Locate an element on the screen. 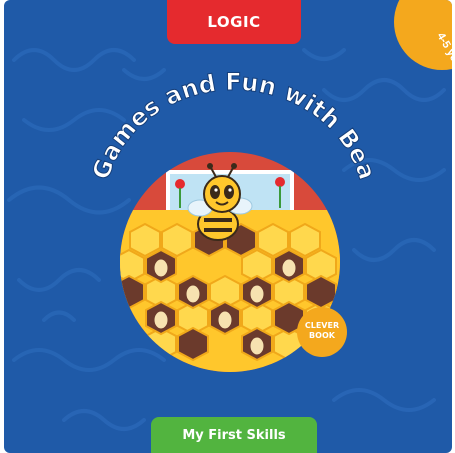 The image size is (455, 453). clever-book-logo: CLEVER BOOK is located at coordinates (322, 332).